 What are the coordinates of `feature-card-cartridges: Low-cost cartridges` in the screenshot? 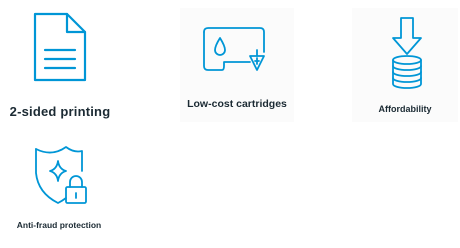 It's located at (237, 65).